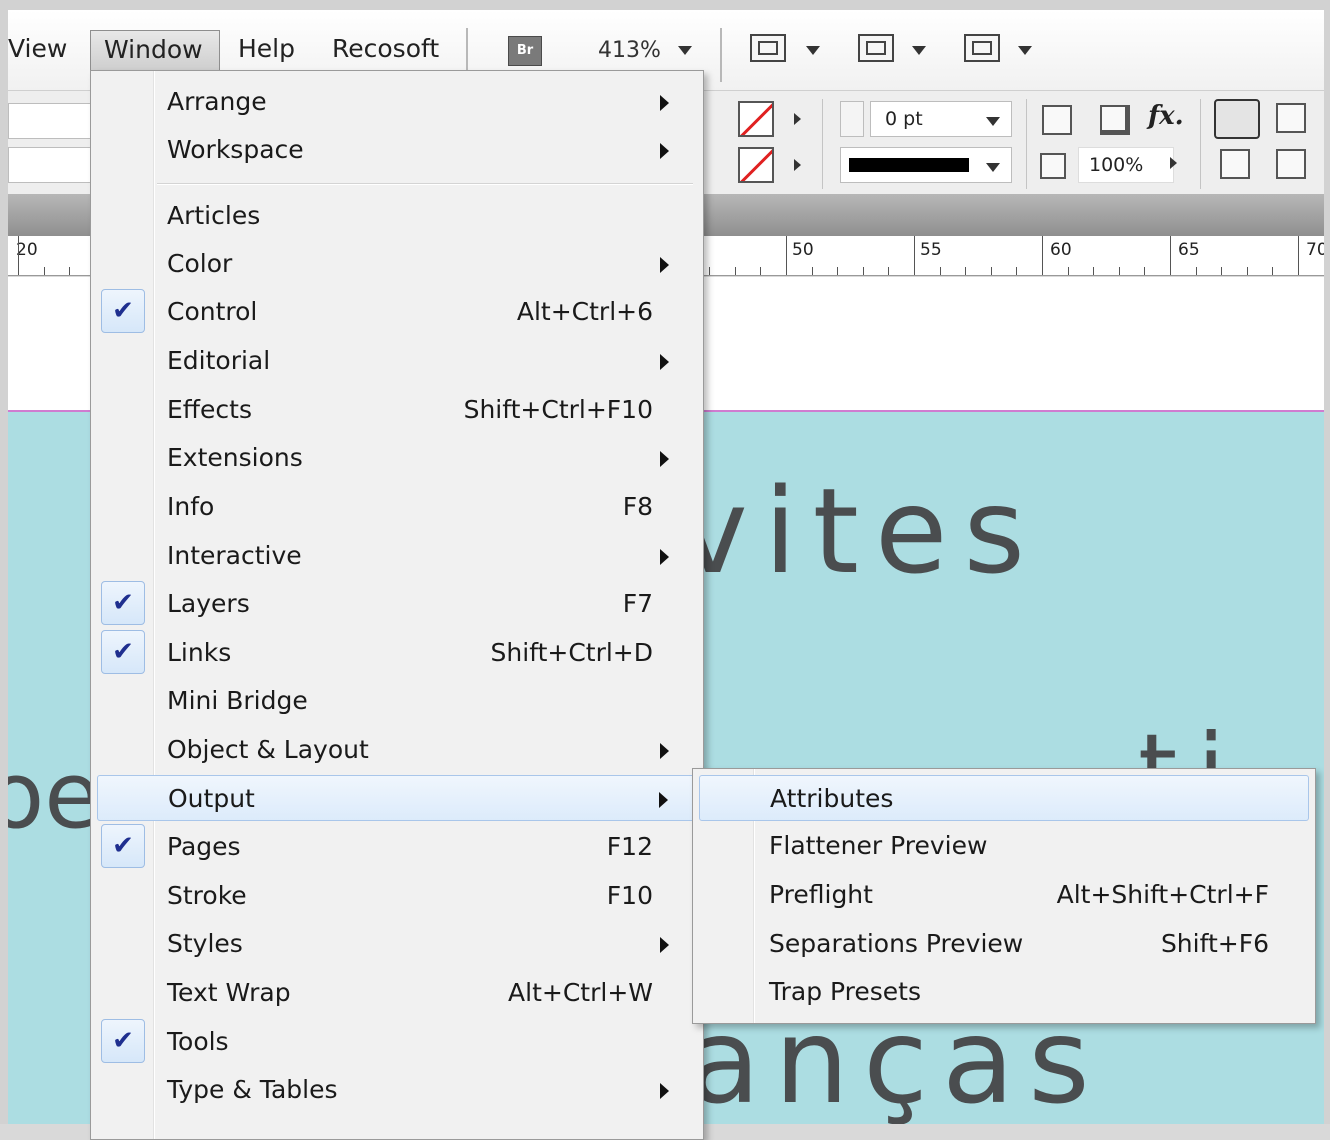 The image size is (1330, 1140). Describe the element at coordinates (1025, 50) in the screenshot. I see `arrange-documents-dropdown-icon` at that location.